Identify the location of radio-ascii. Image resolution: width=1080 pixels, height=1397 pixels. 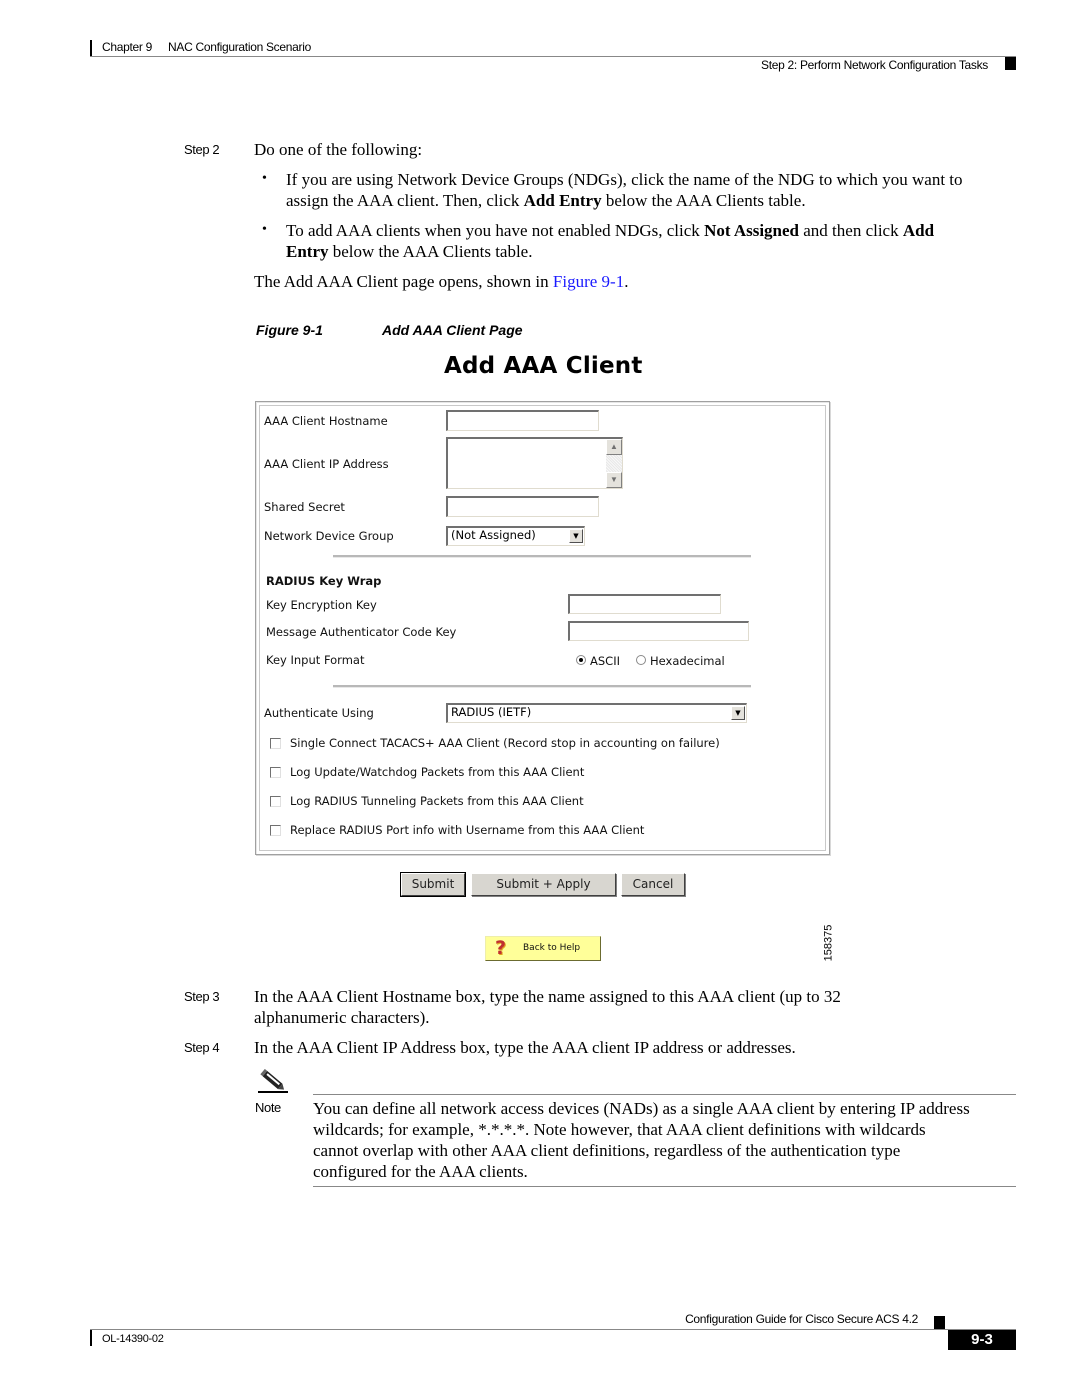
(581, 660).